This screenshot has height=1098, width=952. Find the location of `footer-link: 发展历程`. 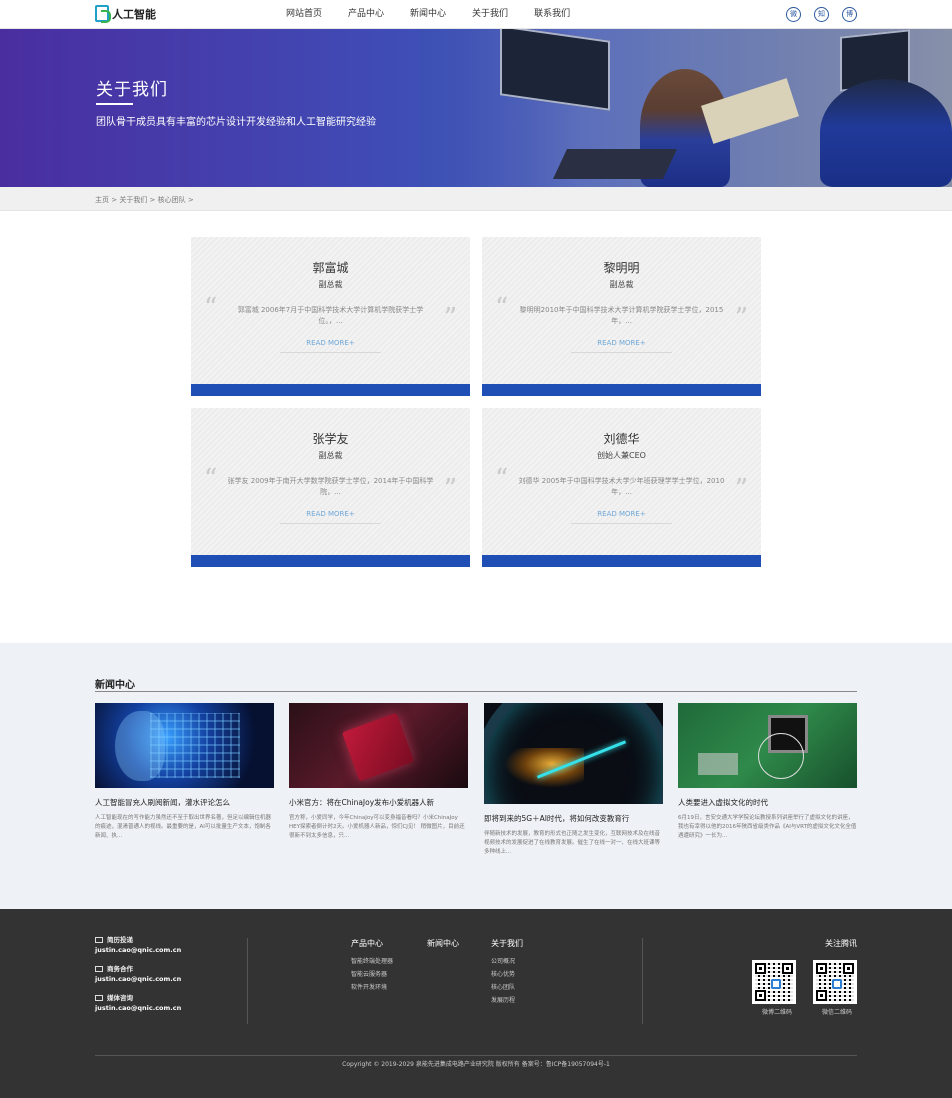

footer-link: 发展历程 is located at coordinates (507, 1000).